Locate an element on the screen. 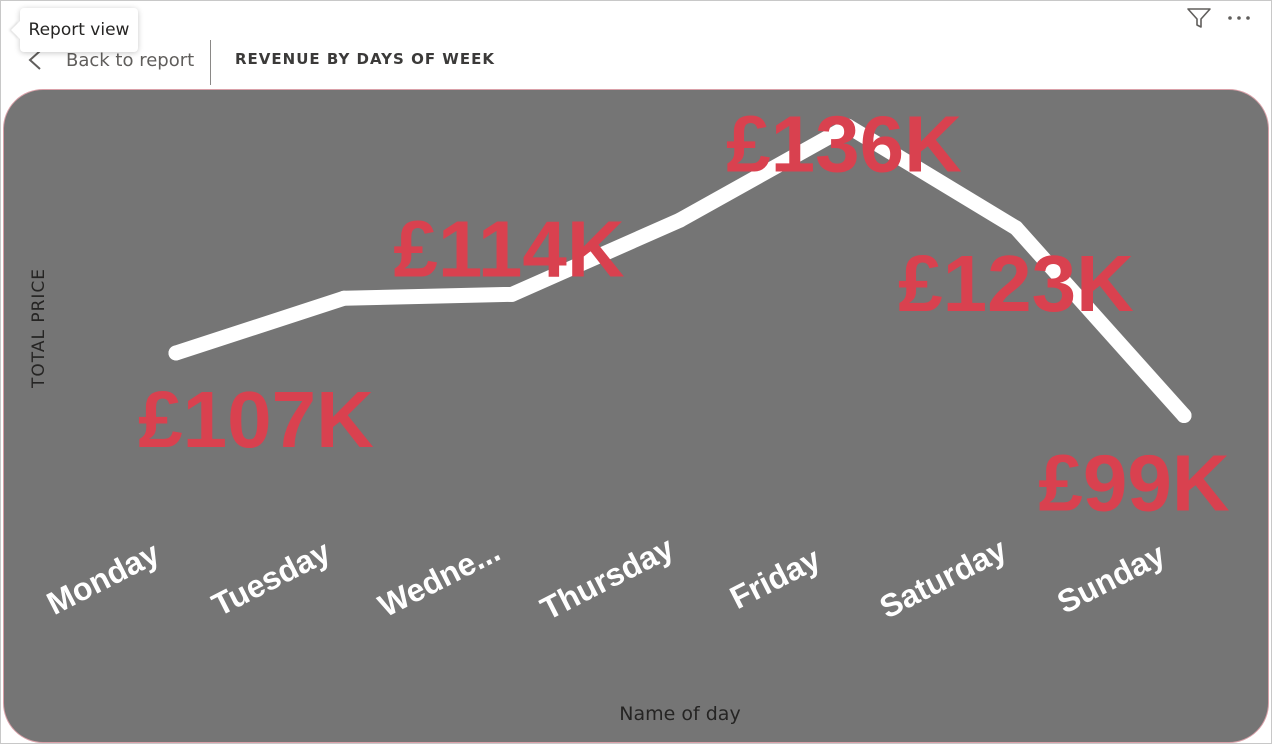  more-options-icon is located at coordinates (1239, 18).